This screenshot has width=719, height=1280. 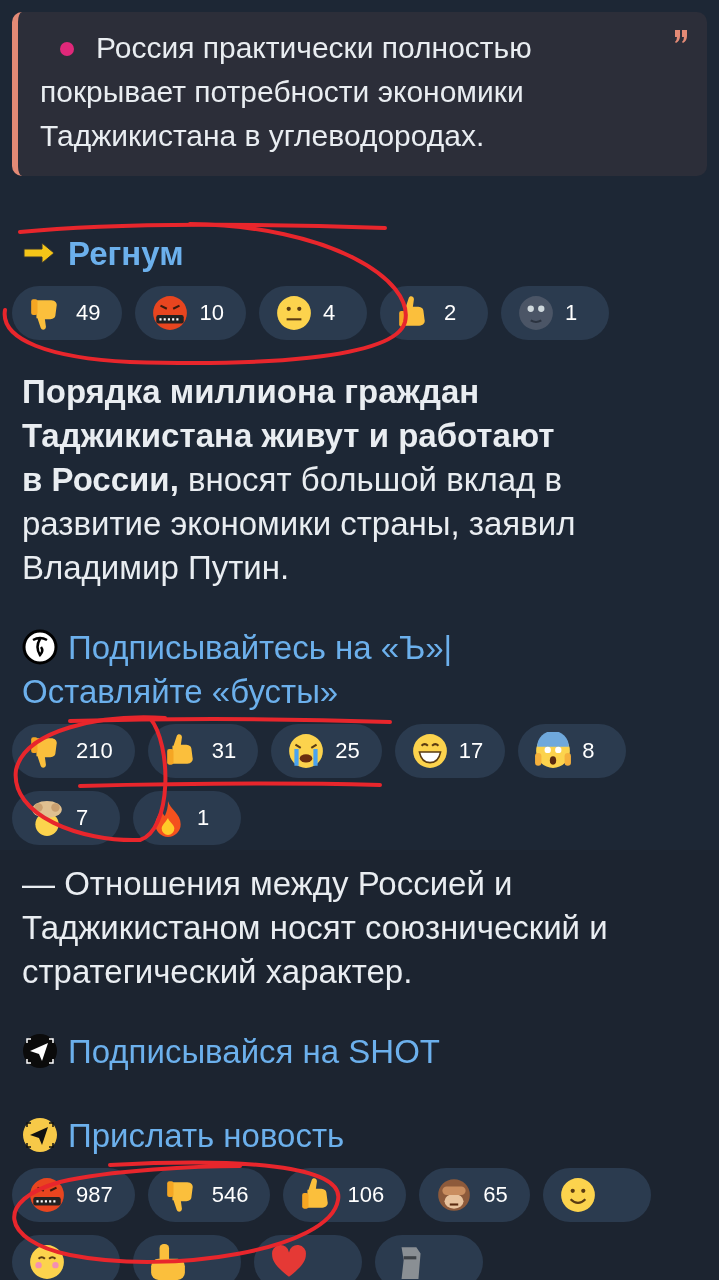 I want to click on reaction-button: 49, so click(x=67, y=313).